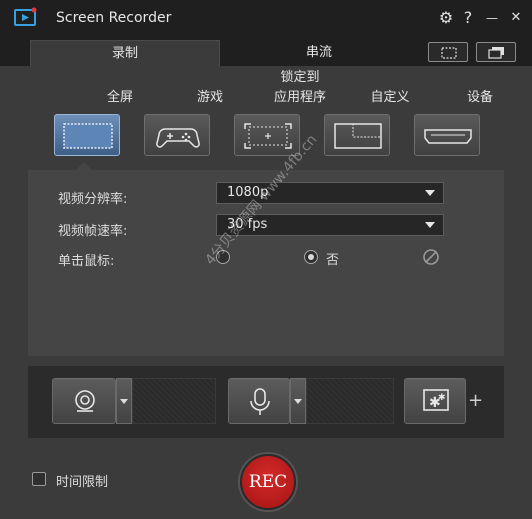 Image resolution: width=532 pixels, height=519 pixels. I want to click on mouse-click-label: 单击鼠标:, so click(86, 261).